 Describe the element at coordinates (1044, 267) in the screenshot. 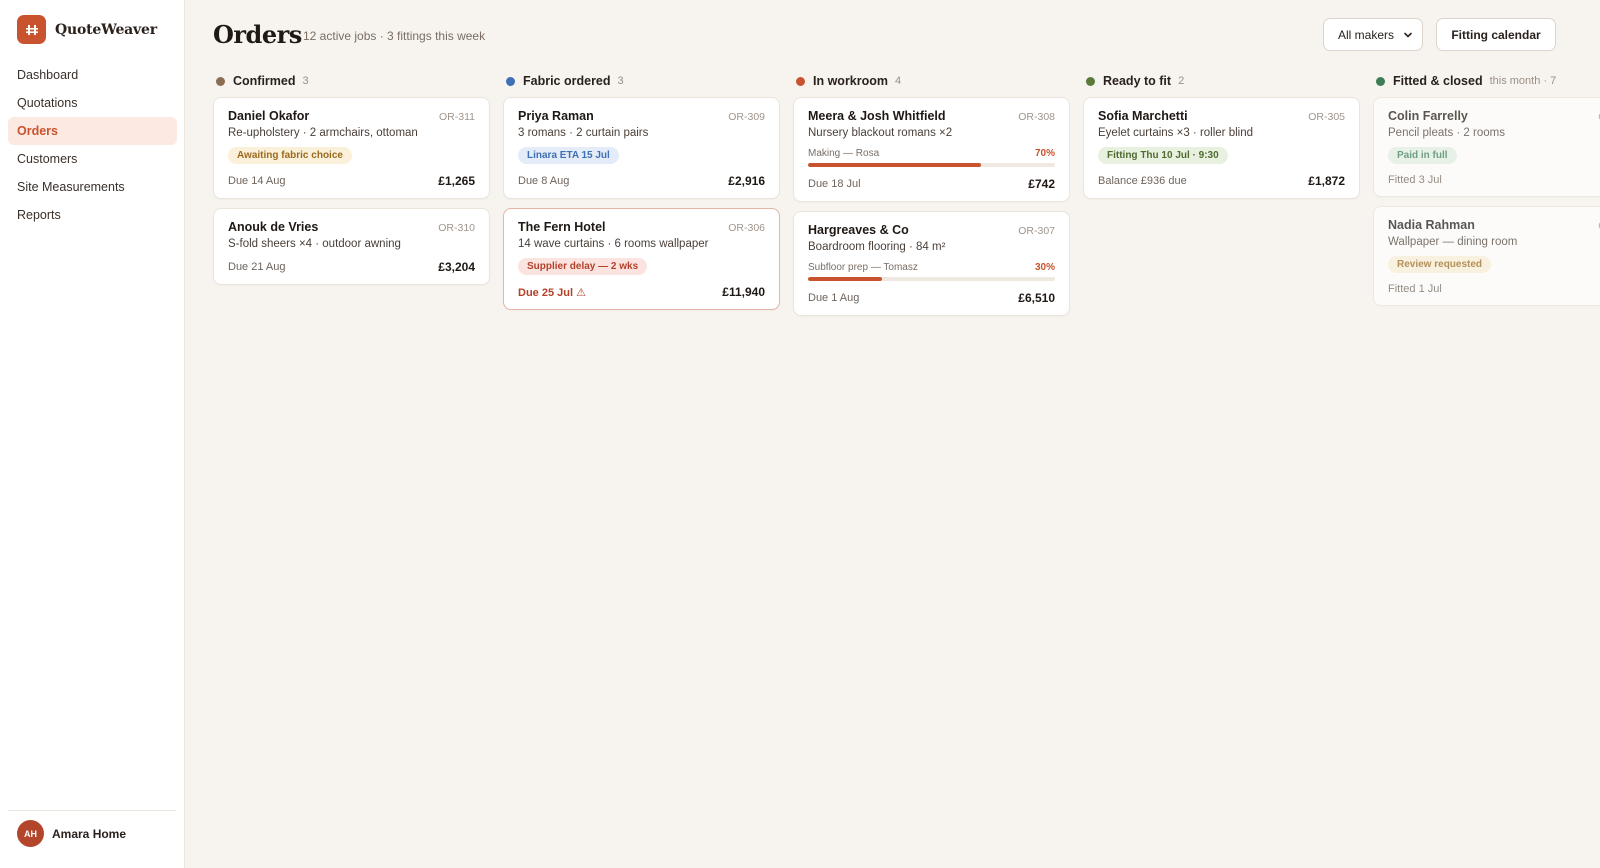

I see `progress-percent: 30%` at that location.